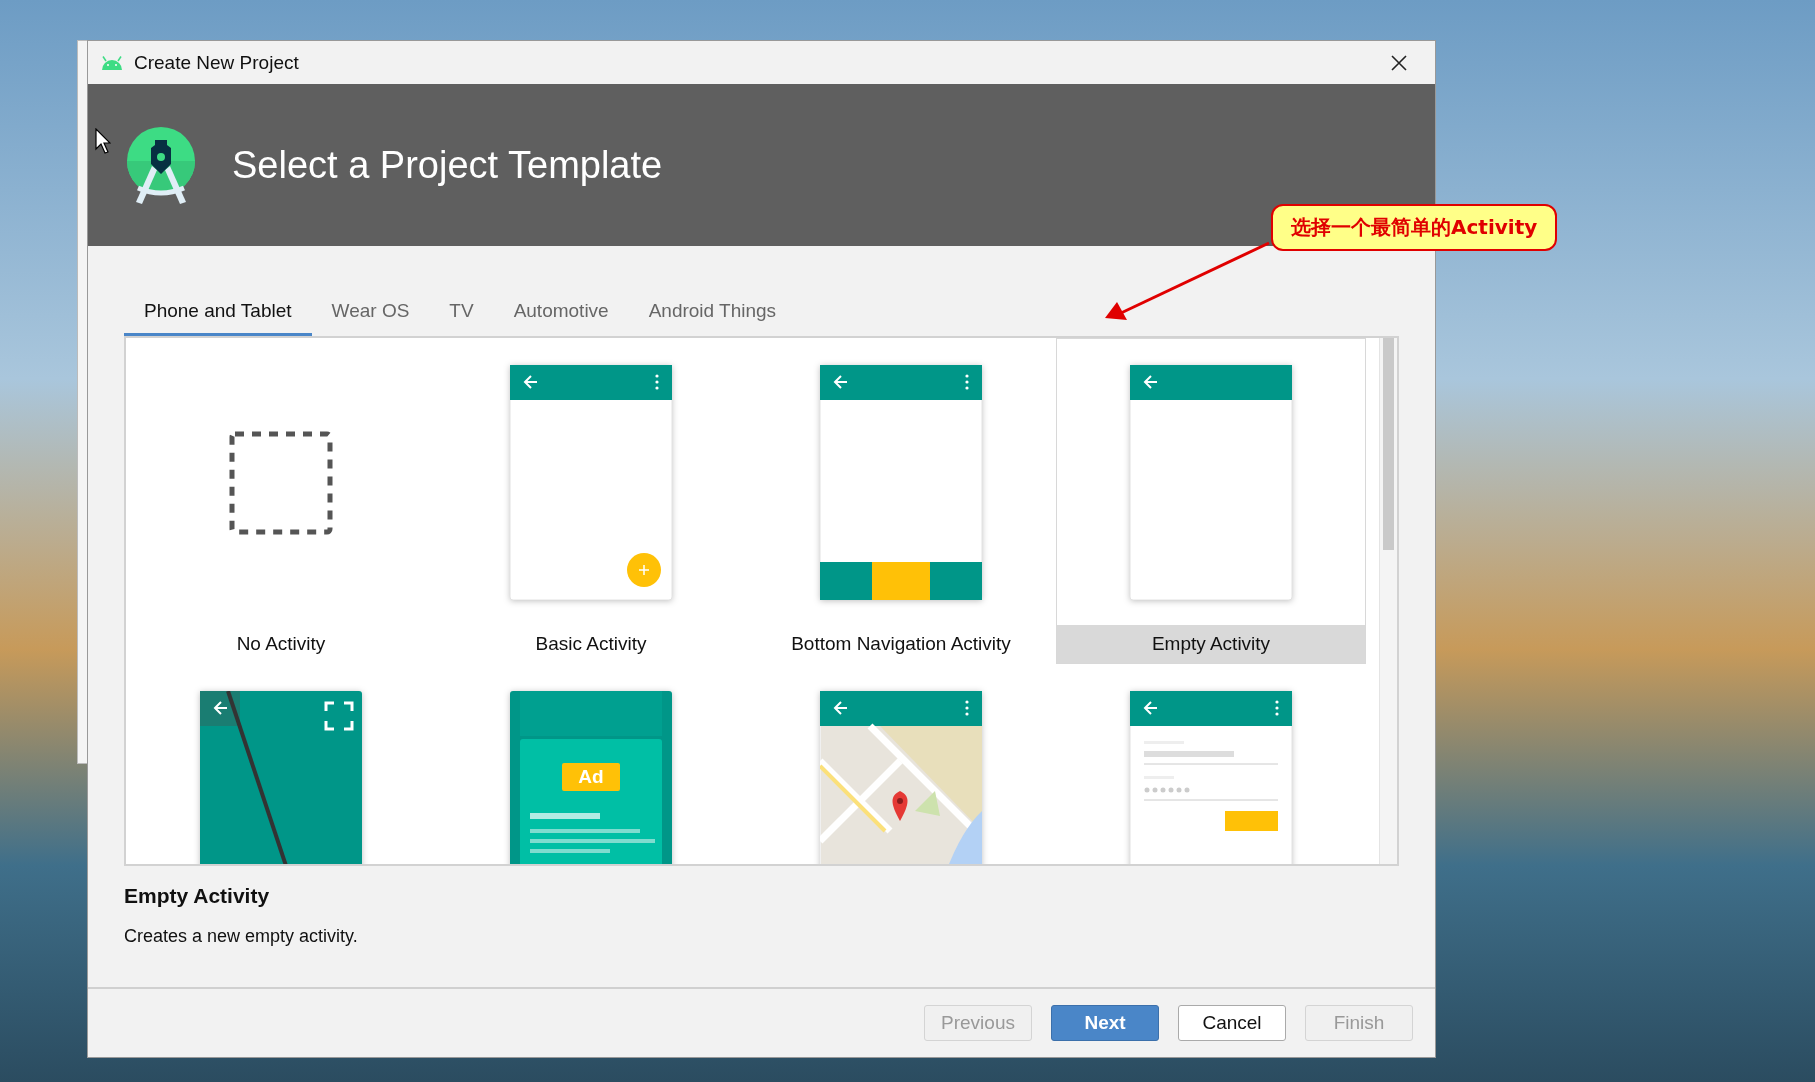  I want to click on tab: Wear OS, so click(370, 313).